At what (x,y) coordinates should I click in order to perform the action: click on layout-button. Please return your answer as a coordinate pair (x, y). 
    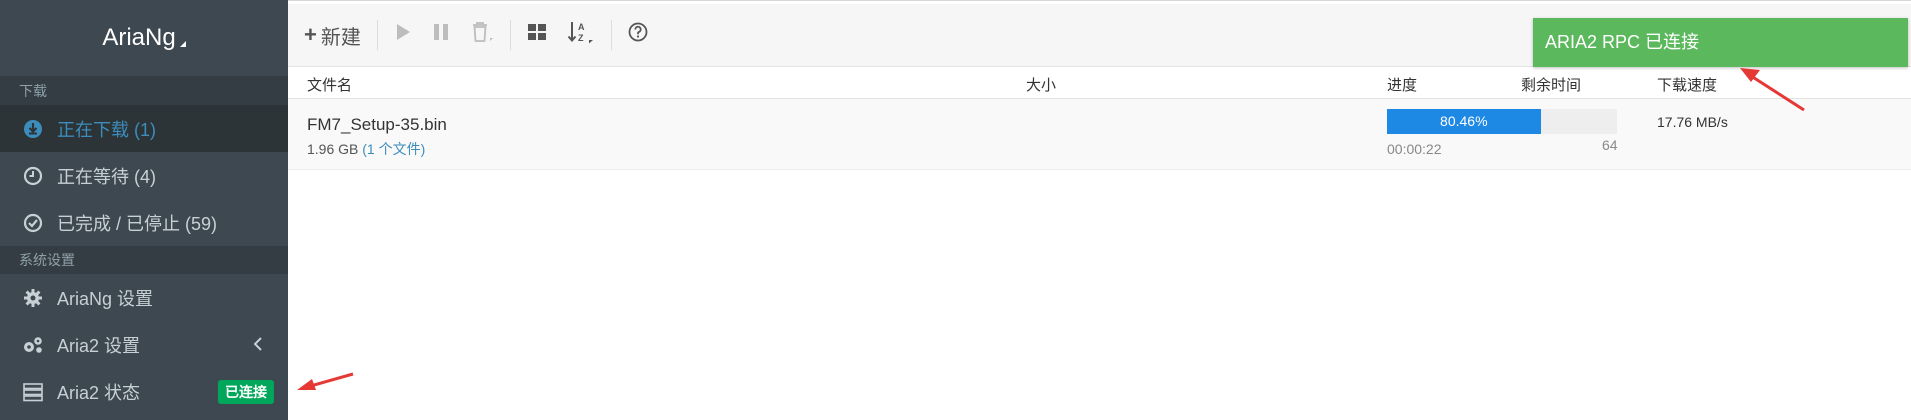
    Looking at the image, I should click on (537, 35).